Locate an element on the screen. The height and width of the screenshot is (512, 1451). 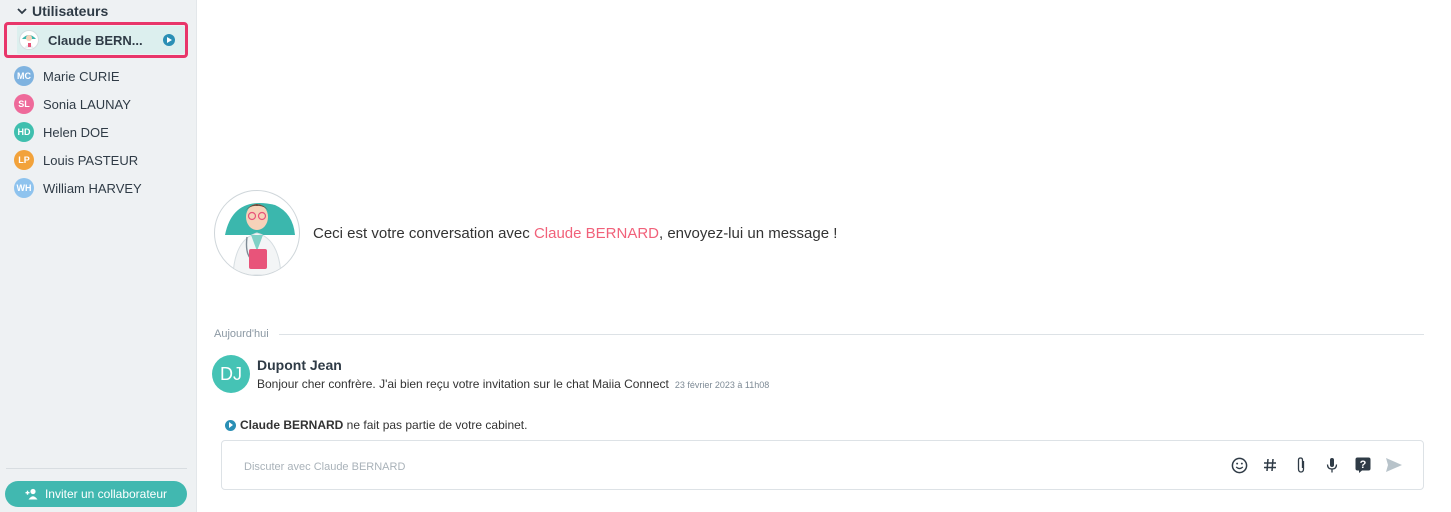
sidebar-item-william-harvey: WH William HARVEY is located at coordinates (98, 188).